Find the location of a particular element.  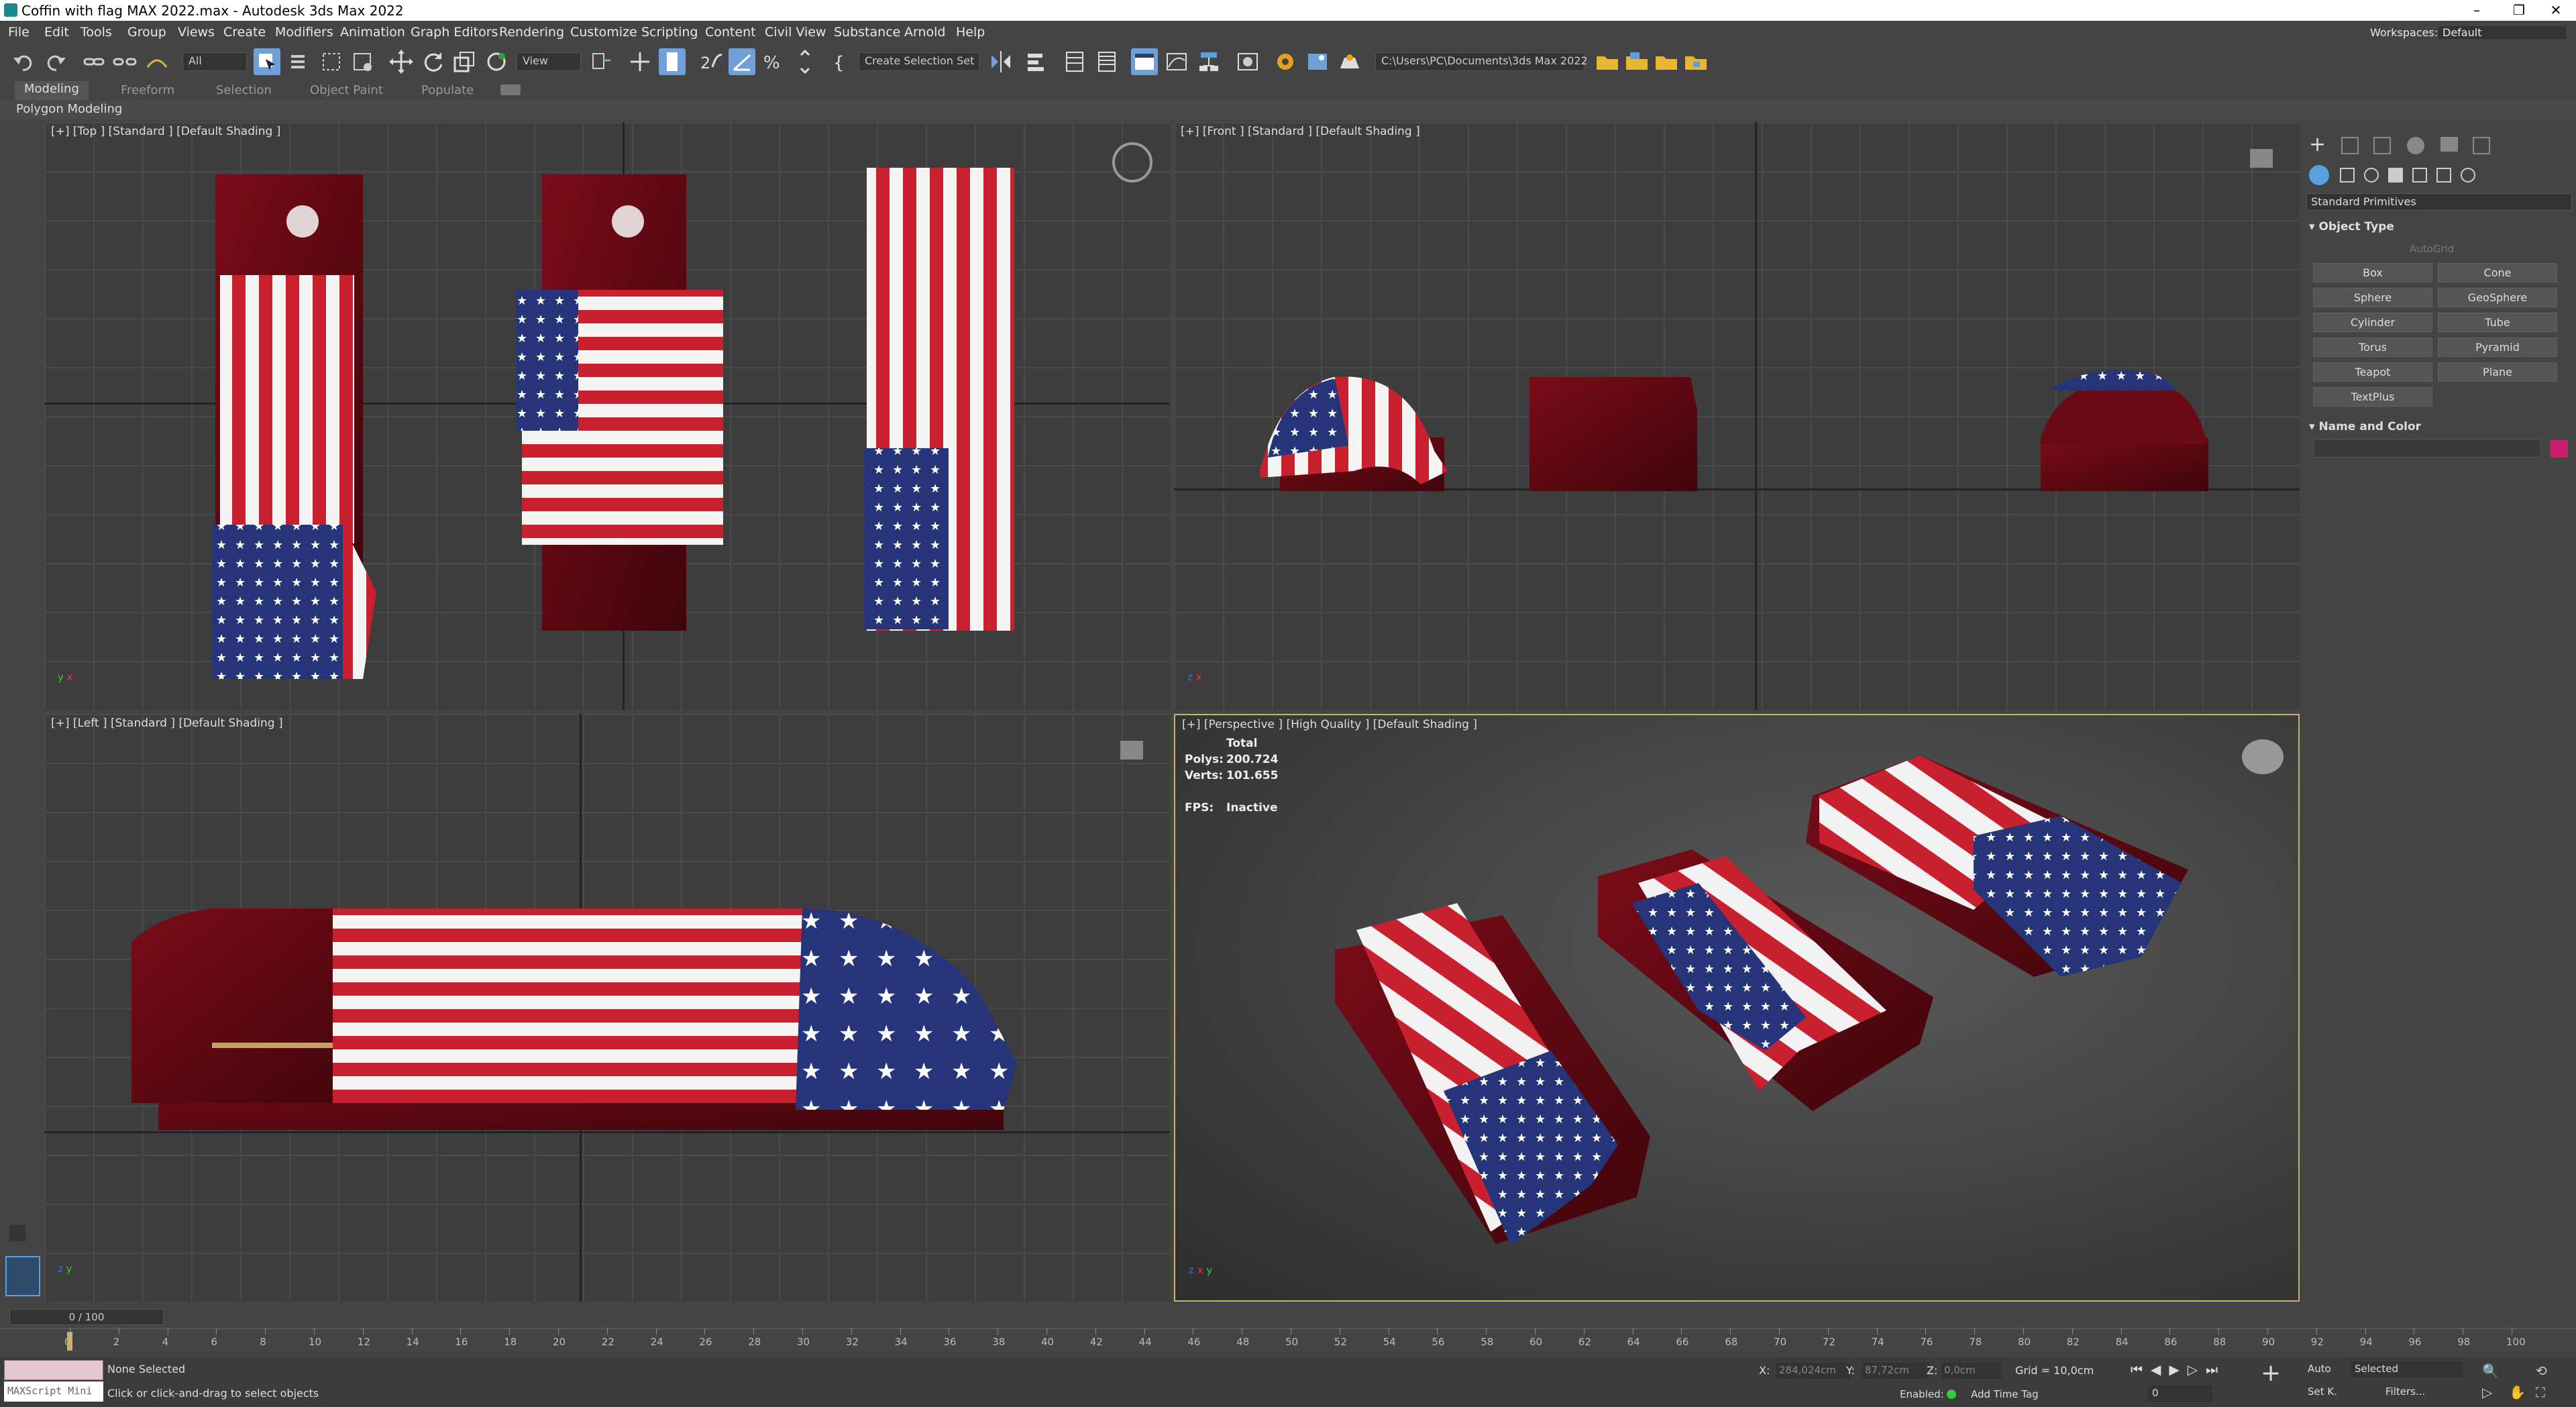

undo-icon is located at coordinates (24, 61).